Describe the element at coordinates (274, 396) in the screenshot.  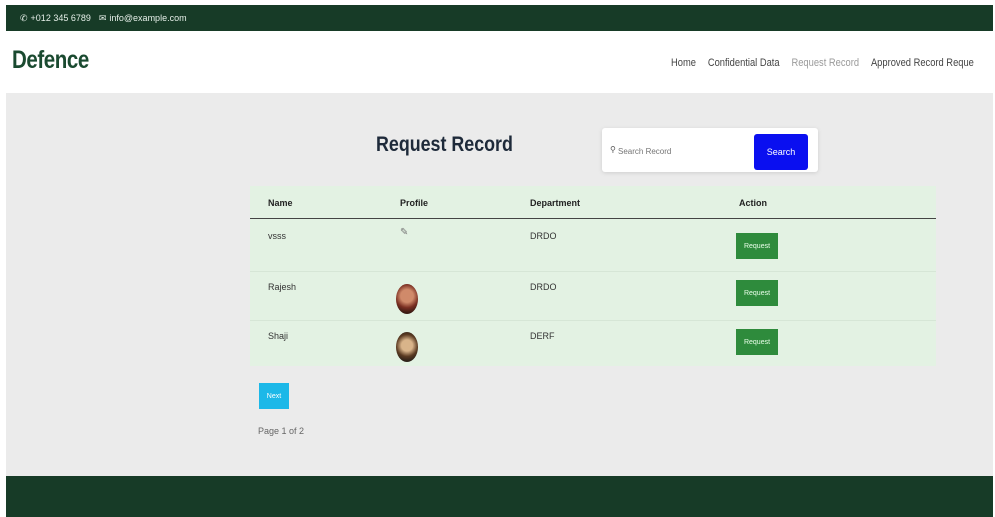
I see `next-page-button: Next` at that location.